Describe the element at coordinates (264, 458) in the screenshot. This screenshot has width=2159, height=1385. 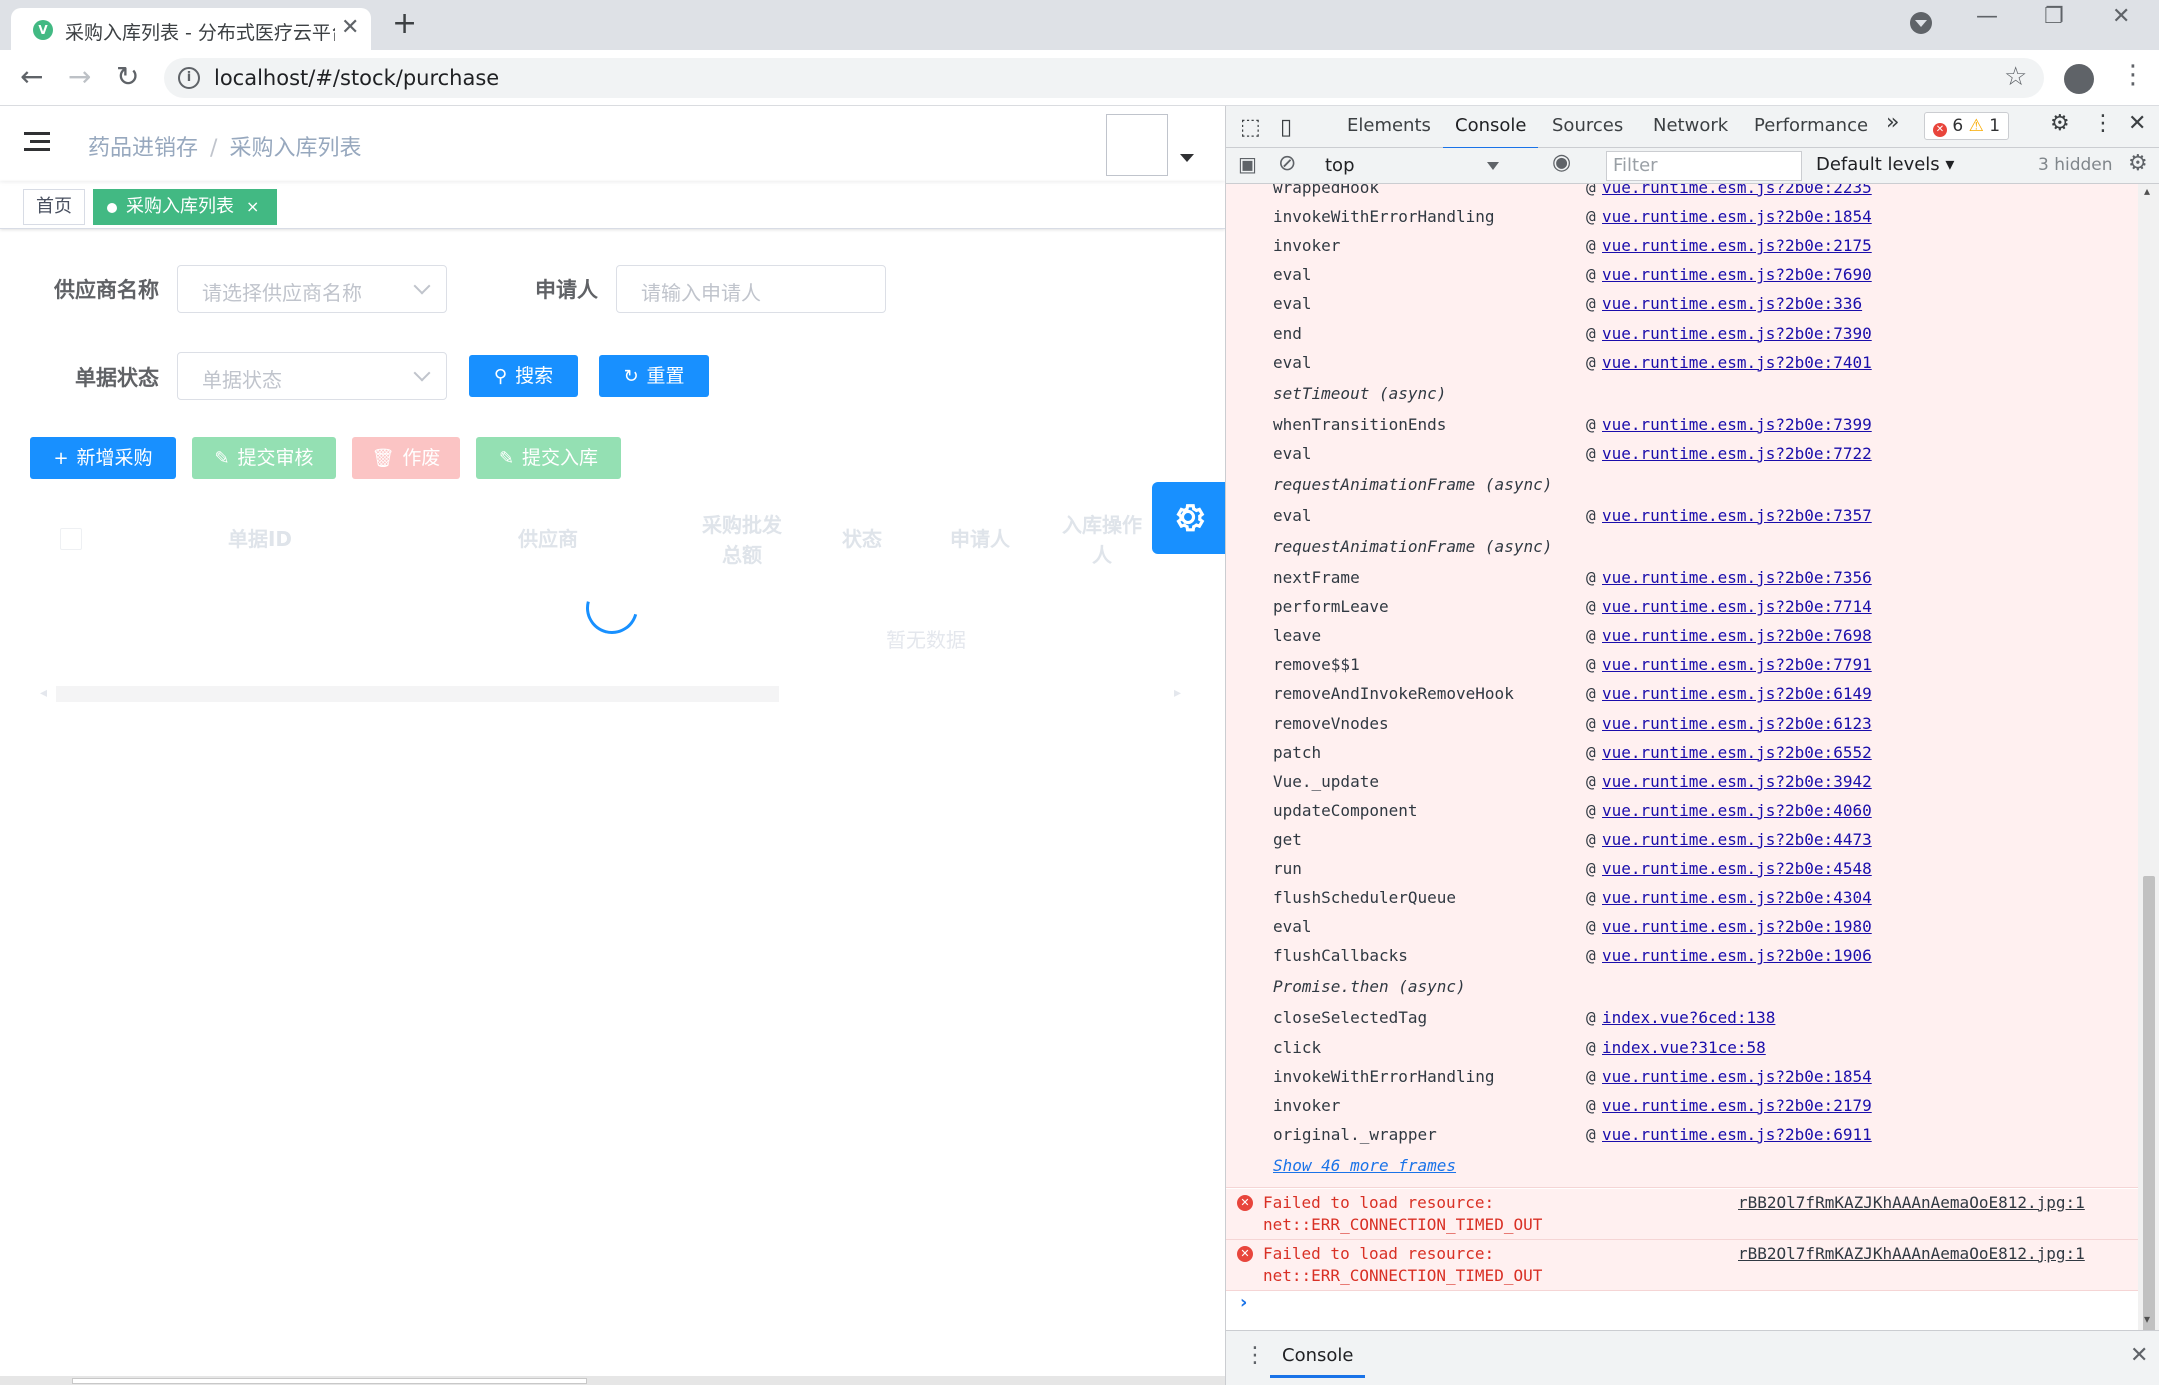
I see `submit-audit-button: ✎ 提交审核` at that location.